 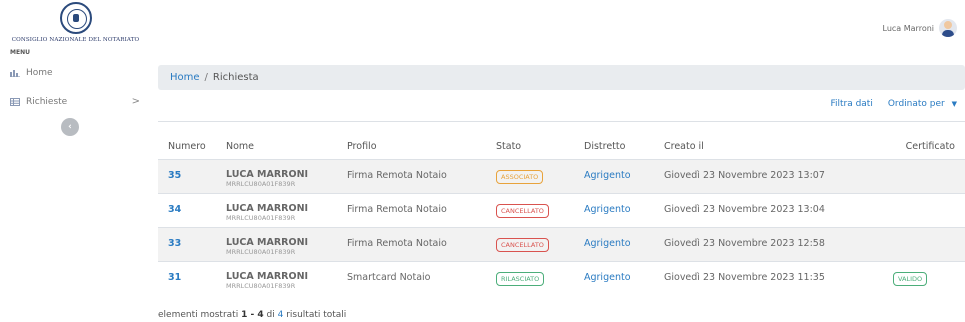 I want to click on summary-total: 4, so click(x=280, y=315).